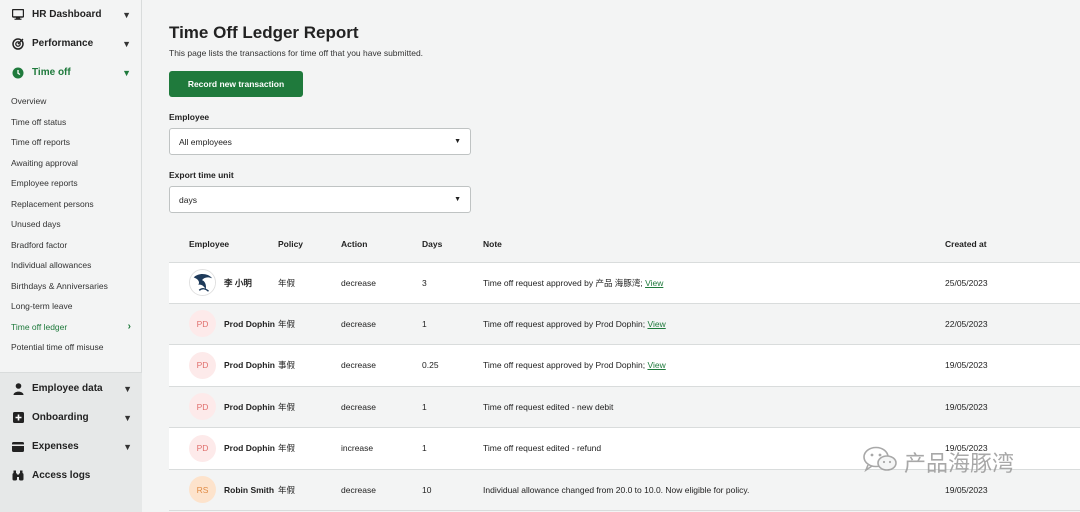 The height and width of the screenshot is (512, 1080). Describe the element at coordinates (67, 14) in the screenshot. I see `nav-hr-dashboard-label: HR Dashboard` at that location.